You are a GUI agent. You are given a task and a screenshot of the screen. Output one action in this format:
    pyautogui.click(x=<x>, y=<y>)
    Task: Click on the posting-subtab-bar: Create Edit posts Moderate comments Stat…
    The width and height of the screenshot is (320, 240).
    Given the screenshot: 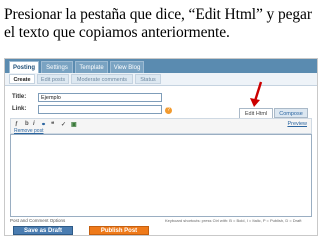 What is the action you would take?
    pyautogui.click(x=161, y=79)
    